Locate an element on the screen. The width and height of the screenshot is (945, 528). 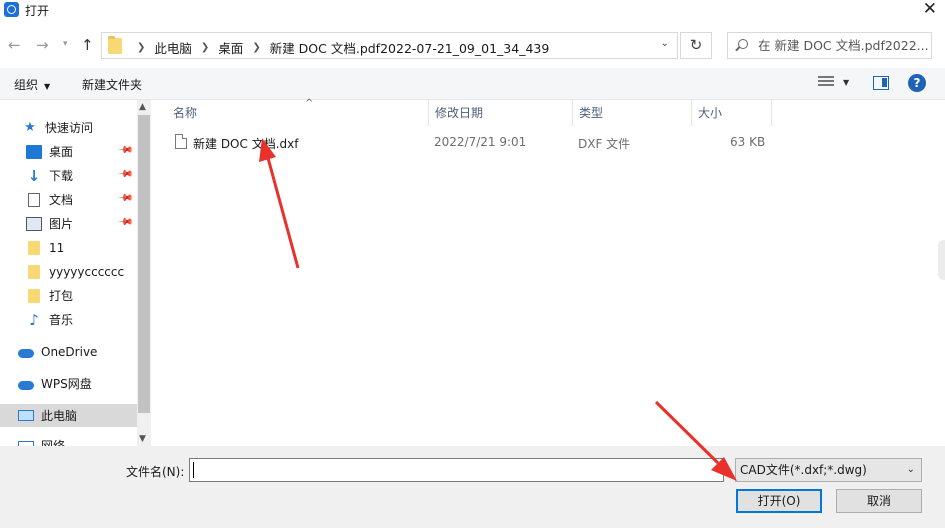
nav-item-folder-yyyyycccccc: yyyyycccccc is located at coordinates (68, 271).